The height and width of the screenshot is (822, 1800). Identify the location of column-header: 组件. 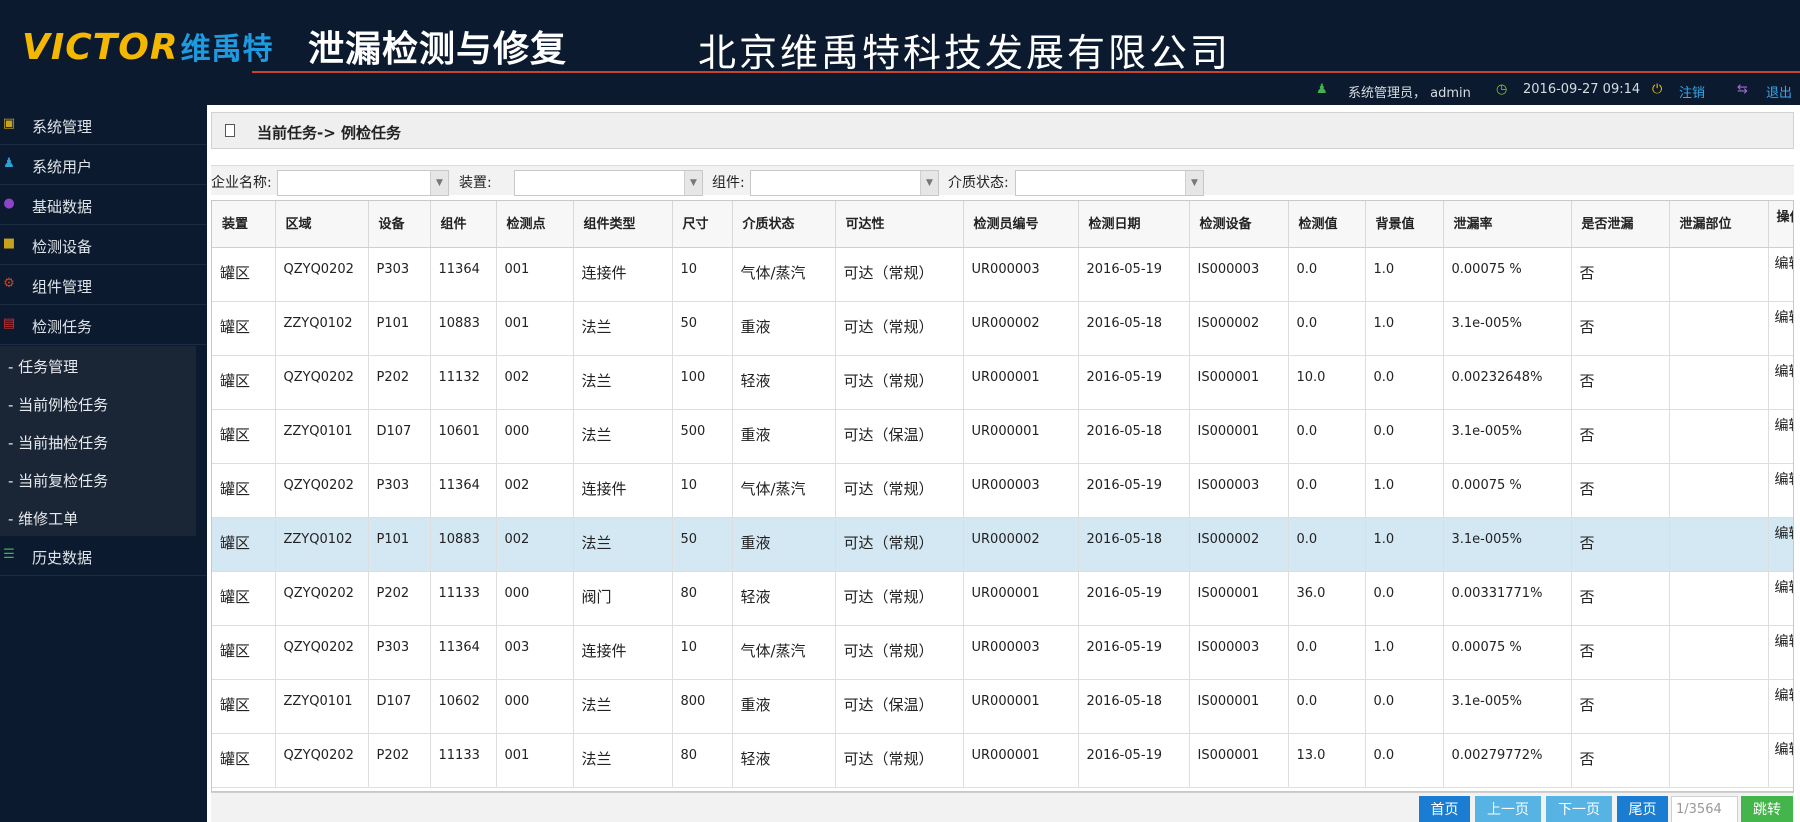
(463, 224).